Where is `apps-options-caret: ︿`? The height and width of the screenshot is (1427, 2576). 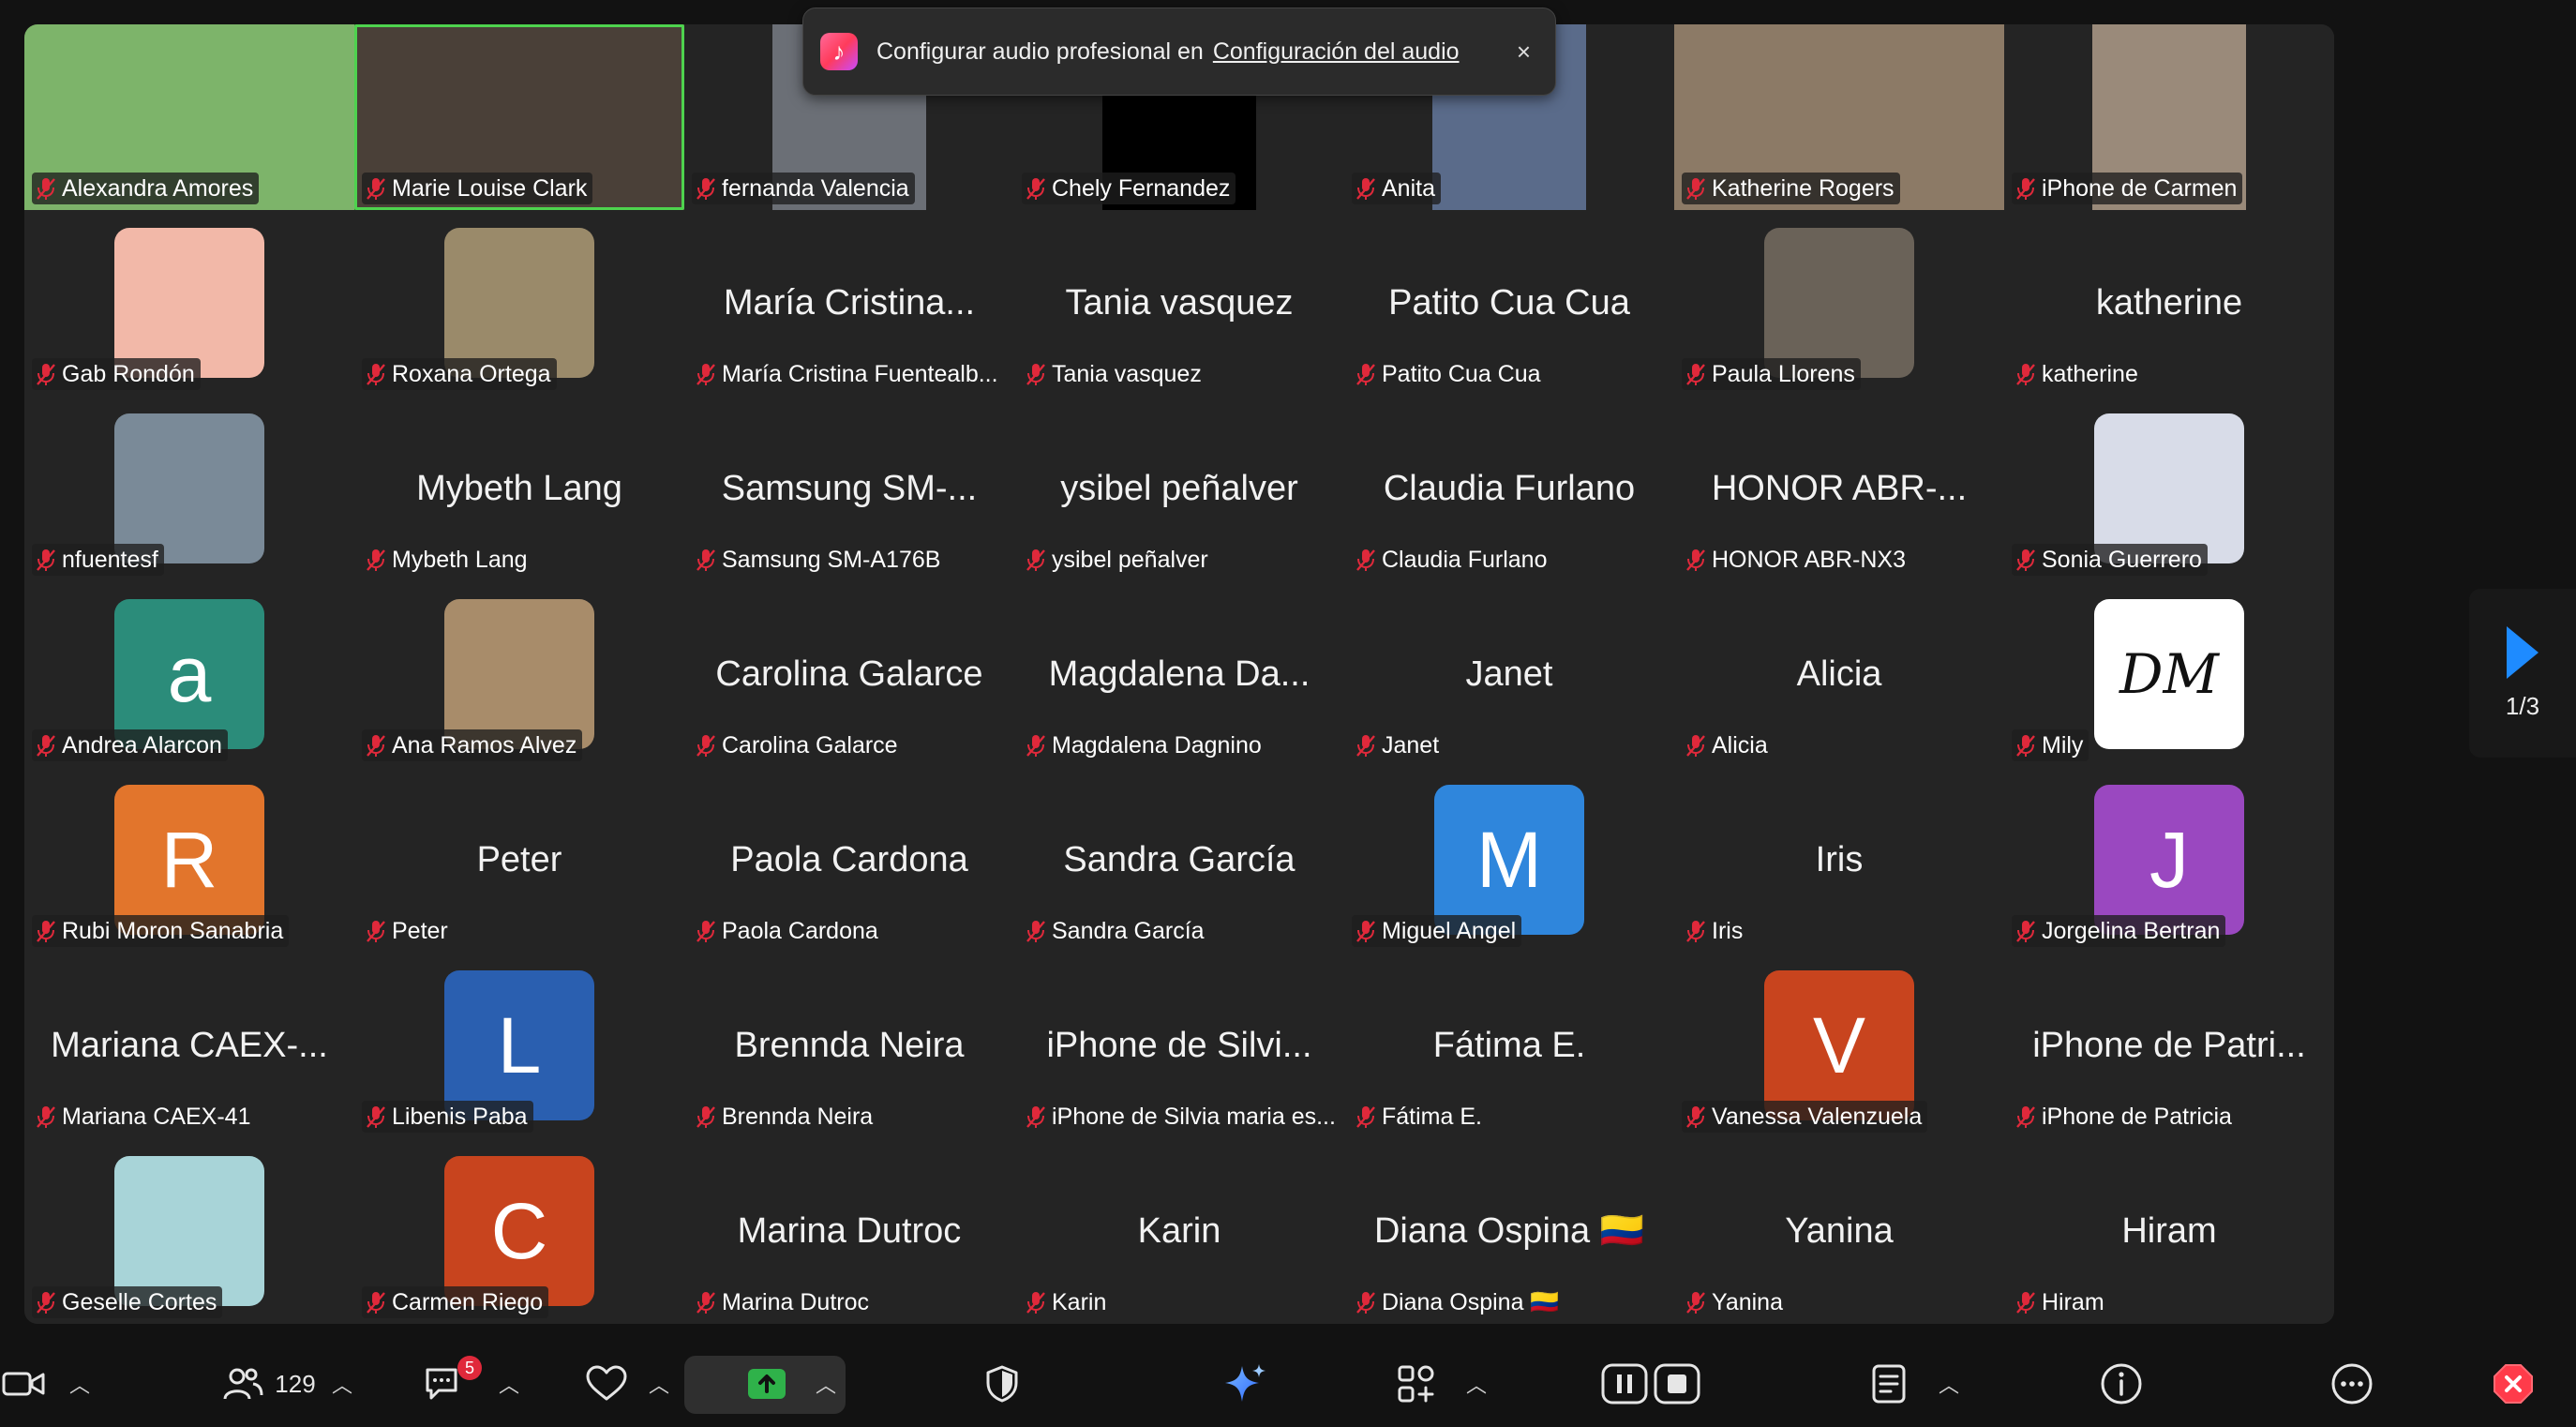
apps-options-caret: ︿ is located at coordinates (1476, 1384).